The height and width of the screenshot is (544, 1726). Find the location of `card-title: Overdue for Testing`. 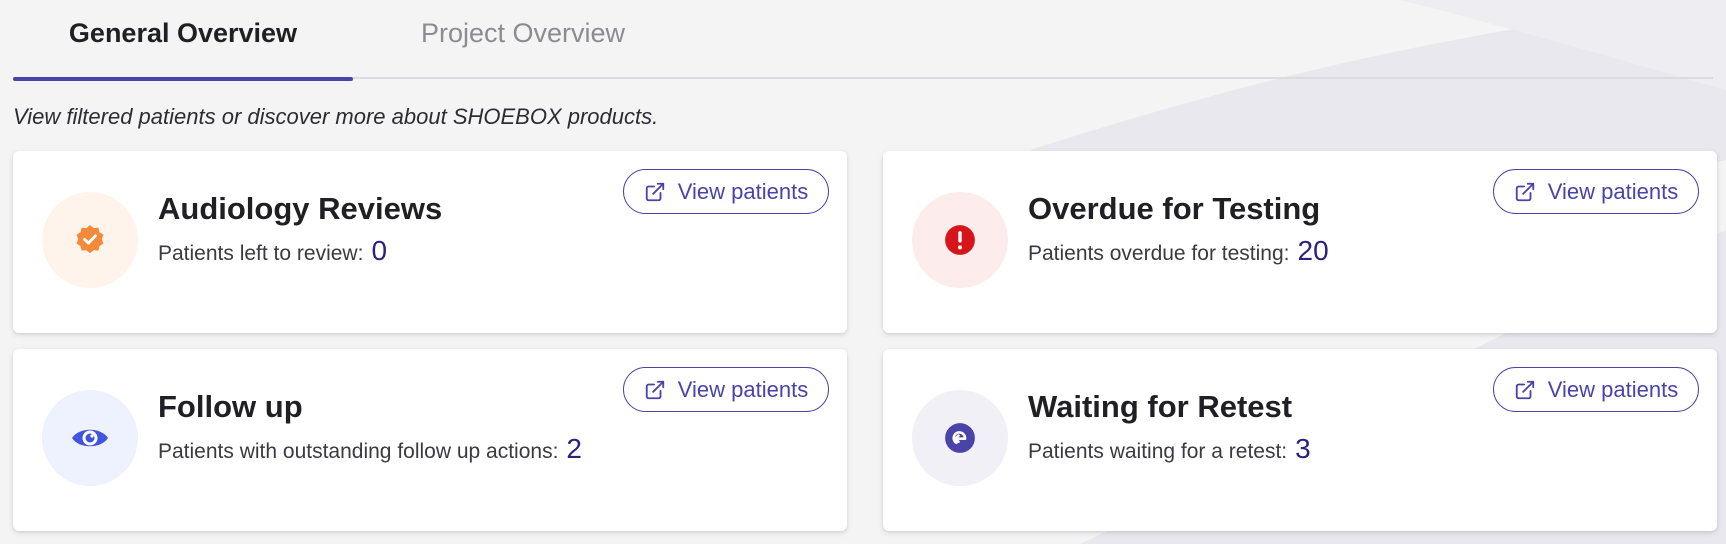

card-title: Overdue for Testing is located at coordinates (1174, 208).